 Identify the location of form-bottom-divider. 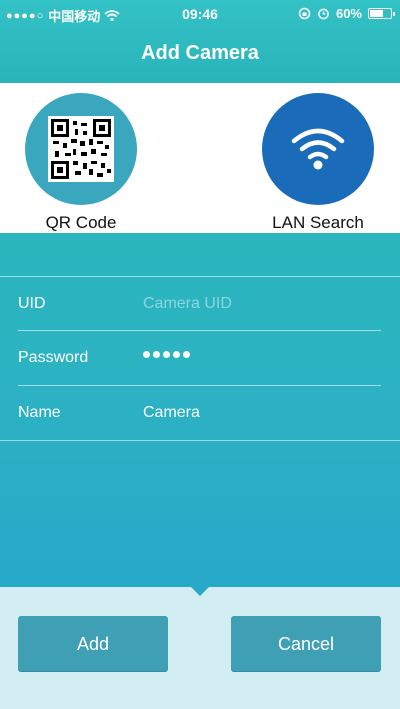
(200, 440).